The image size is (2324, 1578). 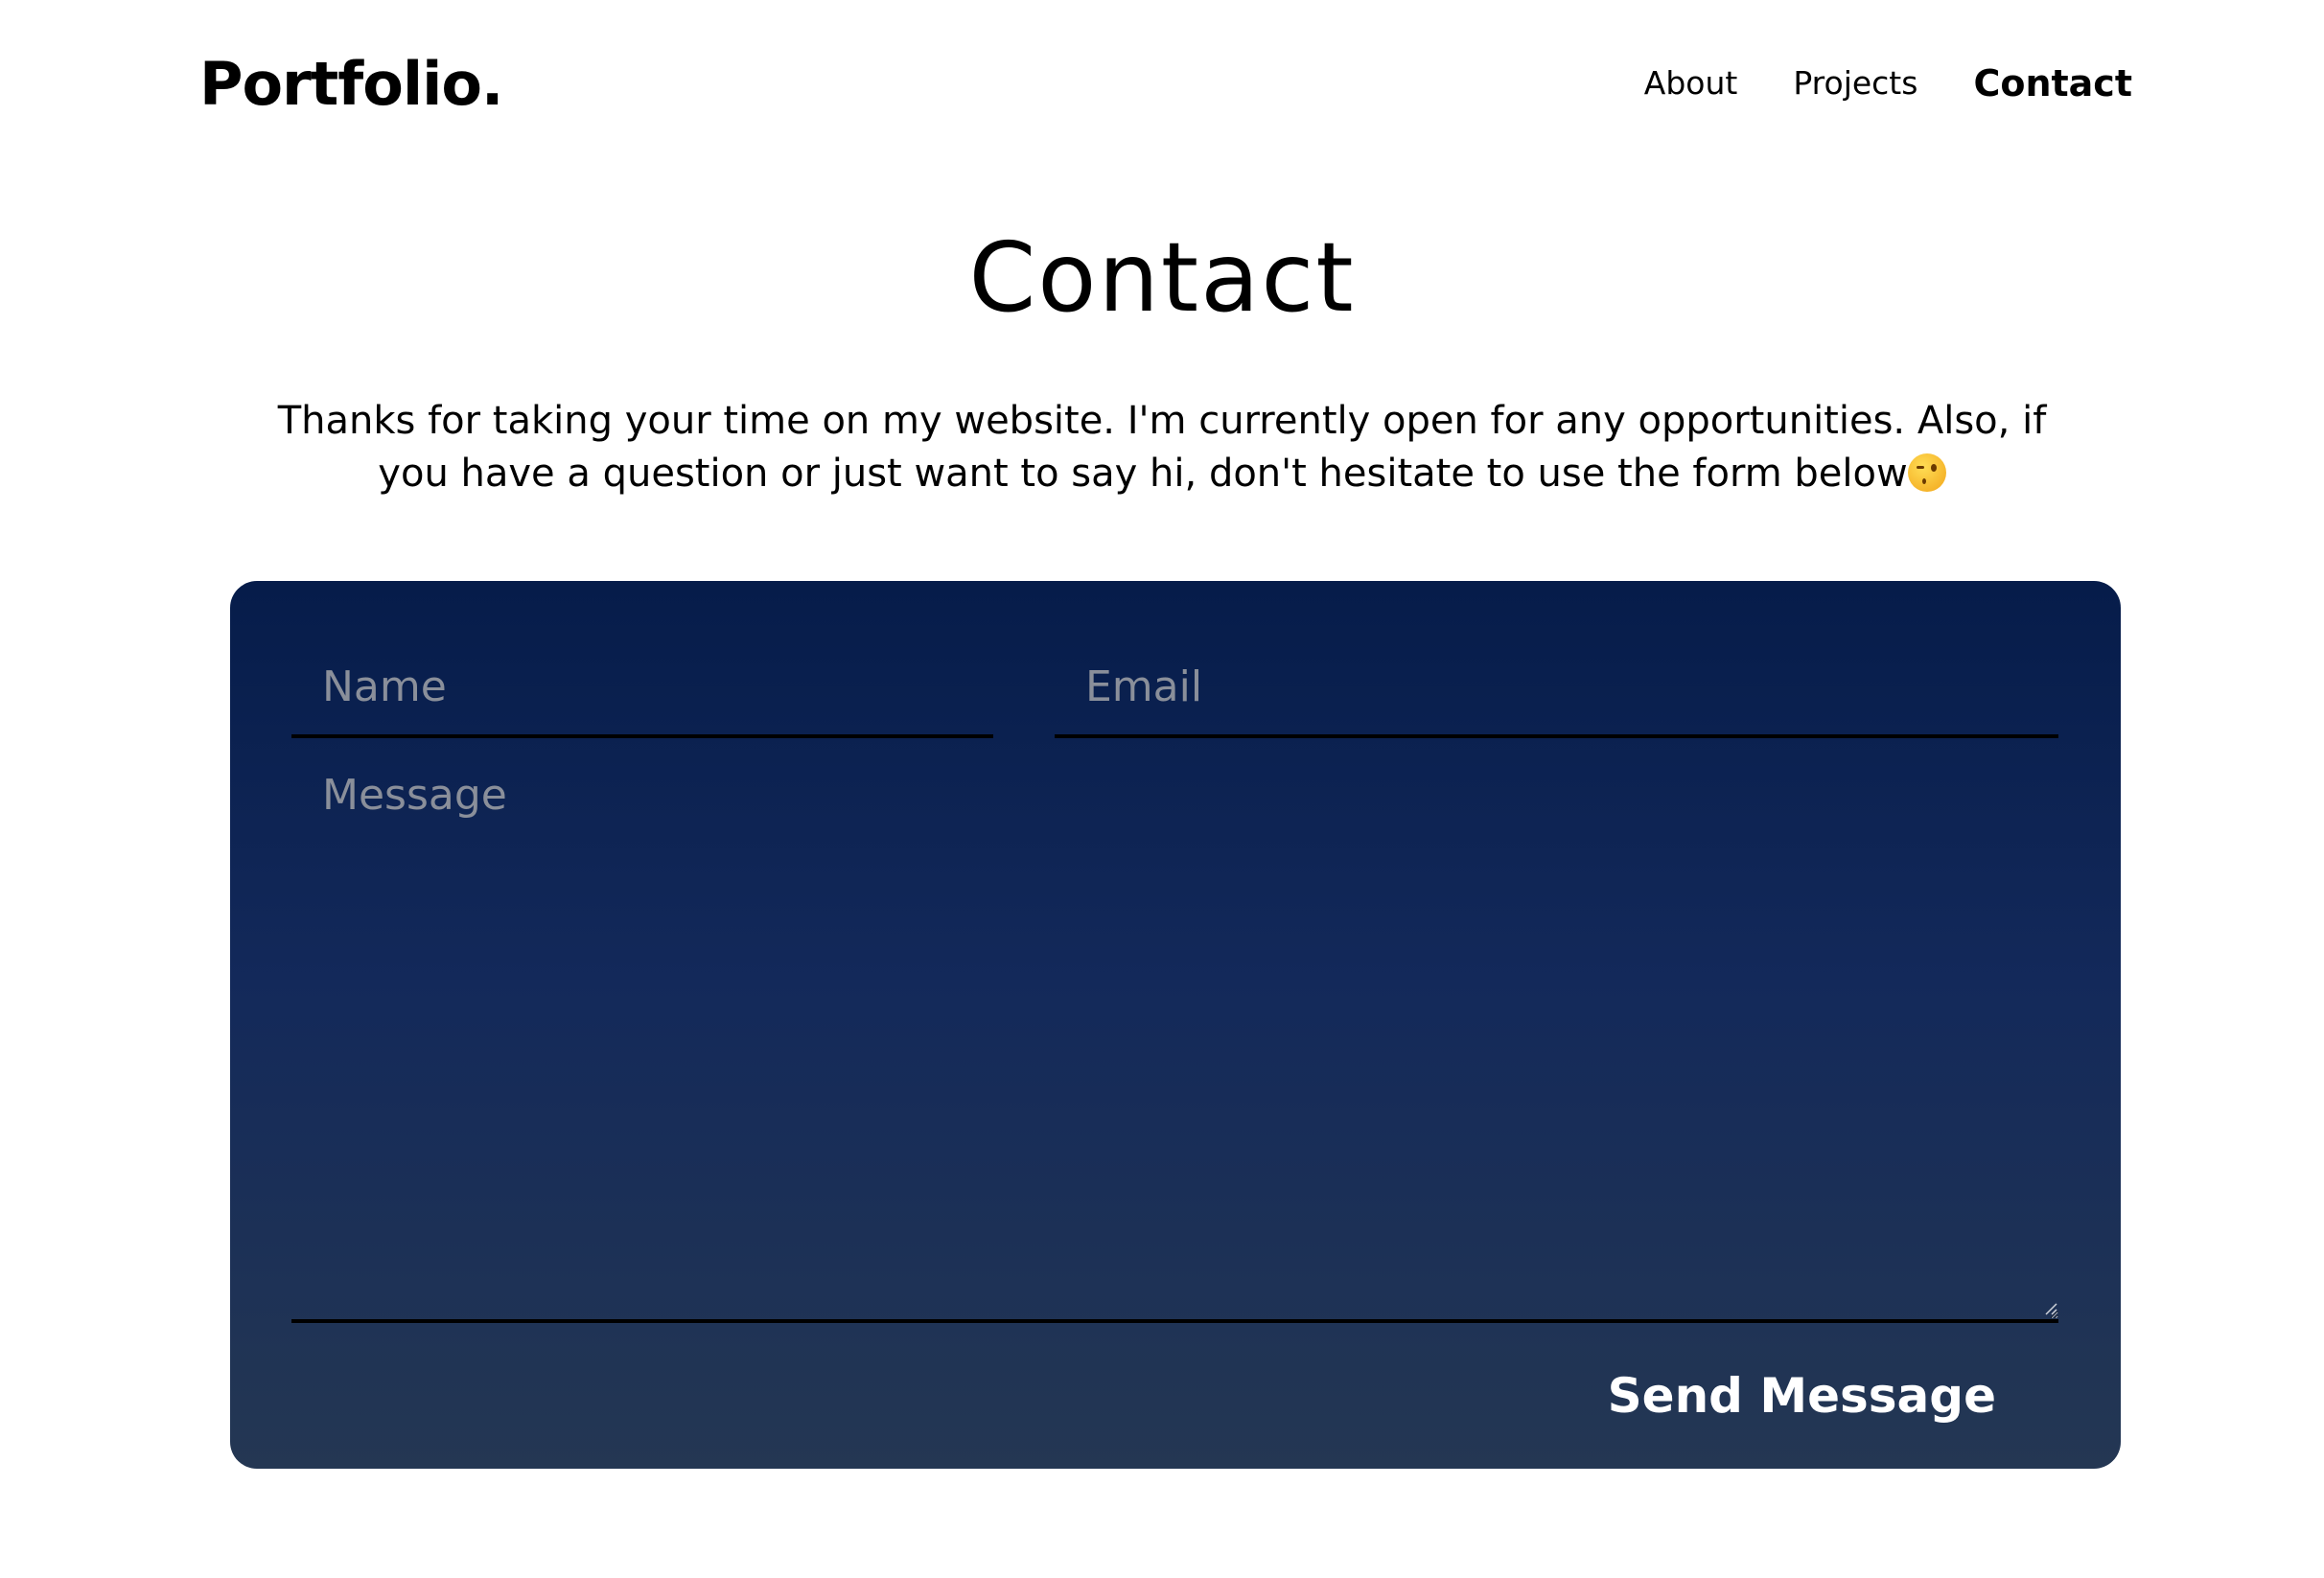 I want to click on site-header: Portfolio. About Projects Contact, so click(x=1162, y=86).